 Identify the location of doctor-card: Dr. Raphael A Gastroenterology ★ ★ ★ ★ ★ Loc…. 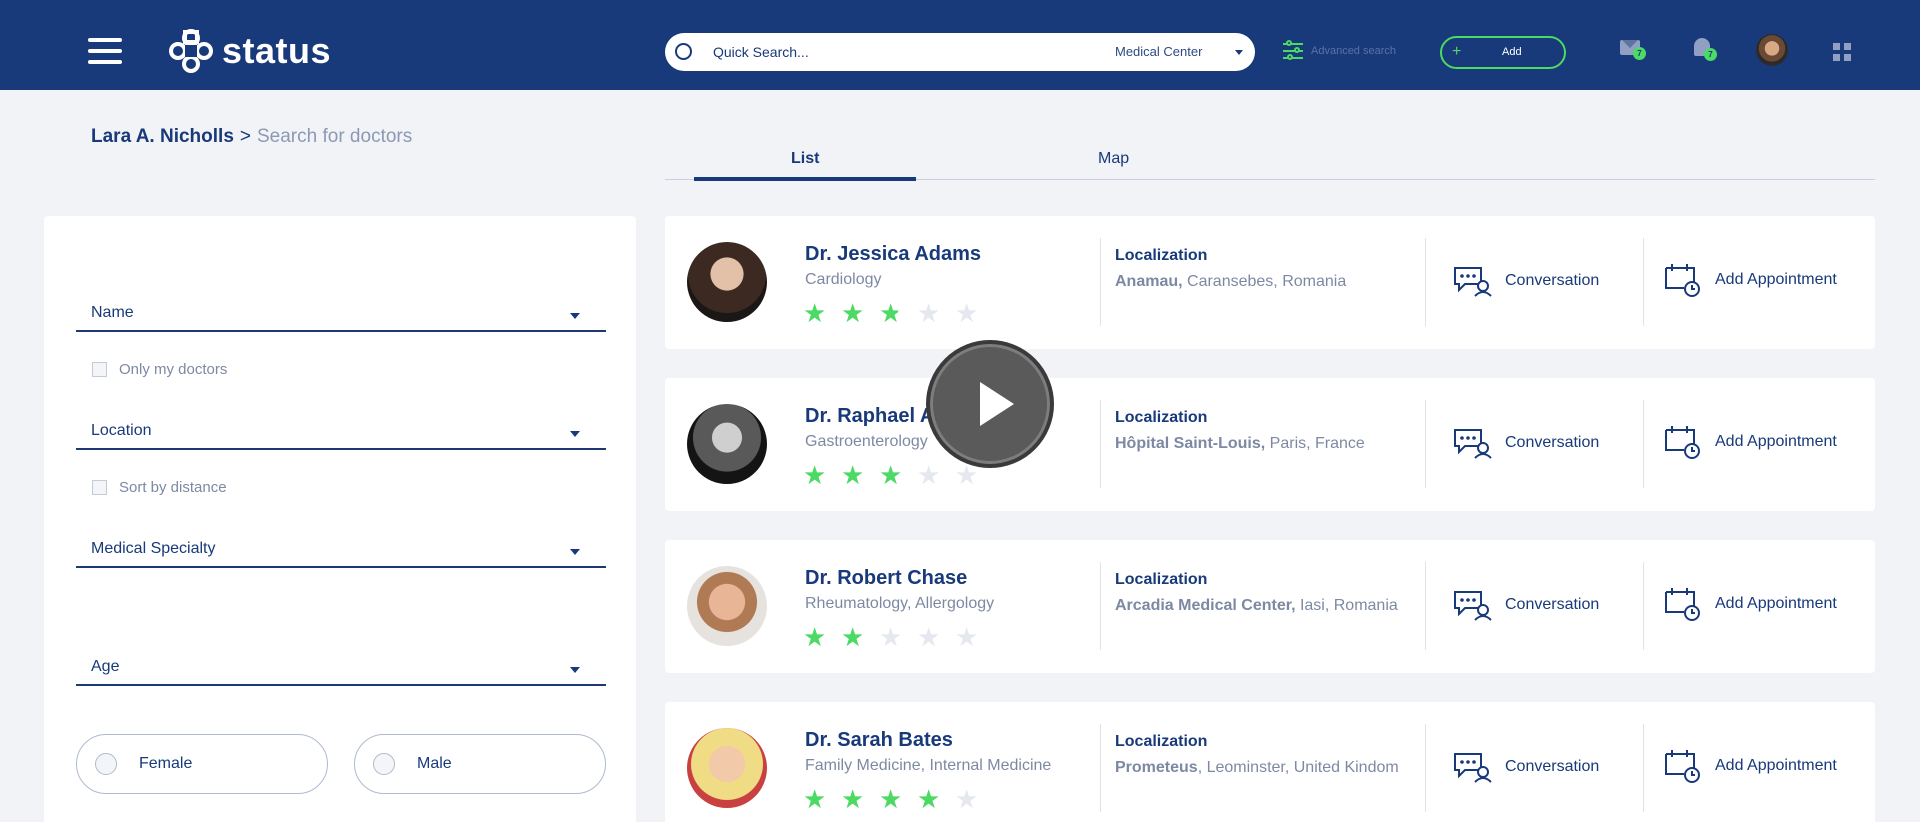
(1270, 444).